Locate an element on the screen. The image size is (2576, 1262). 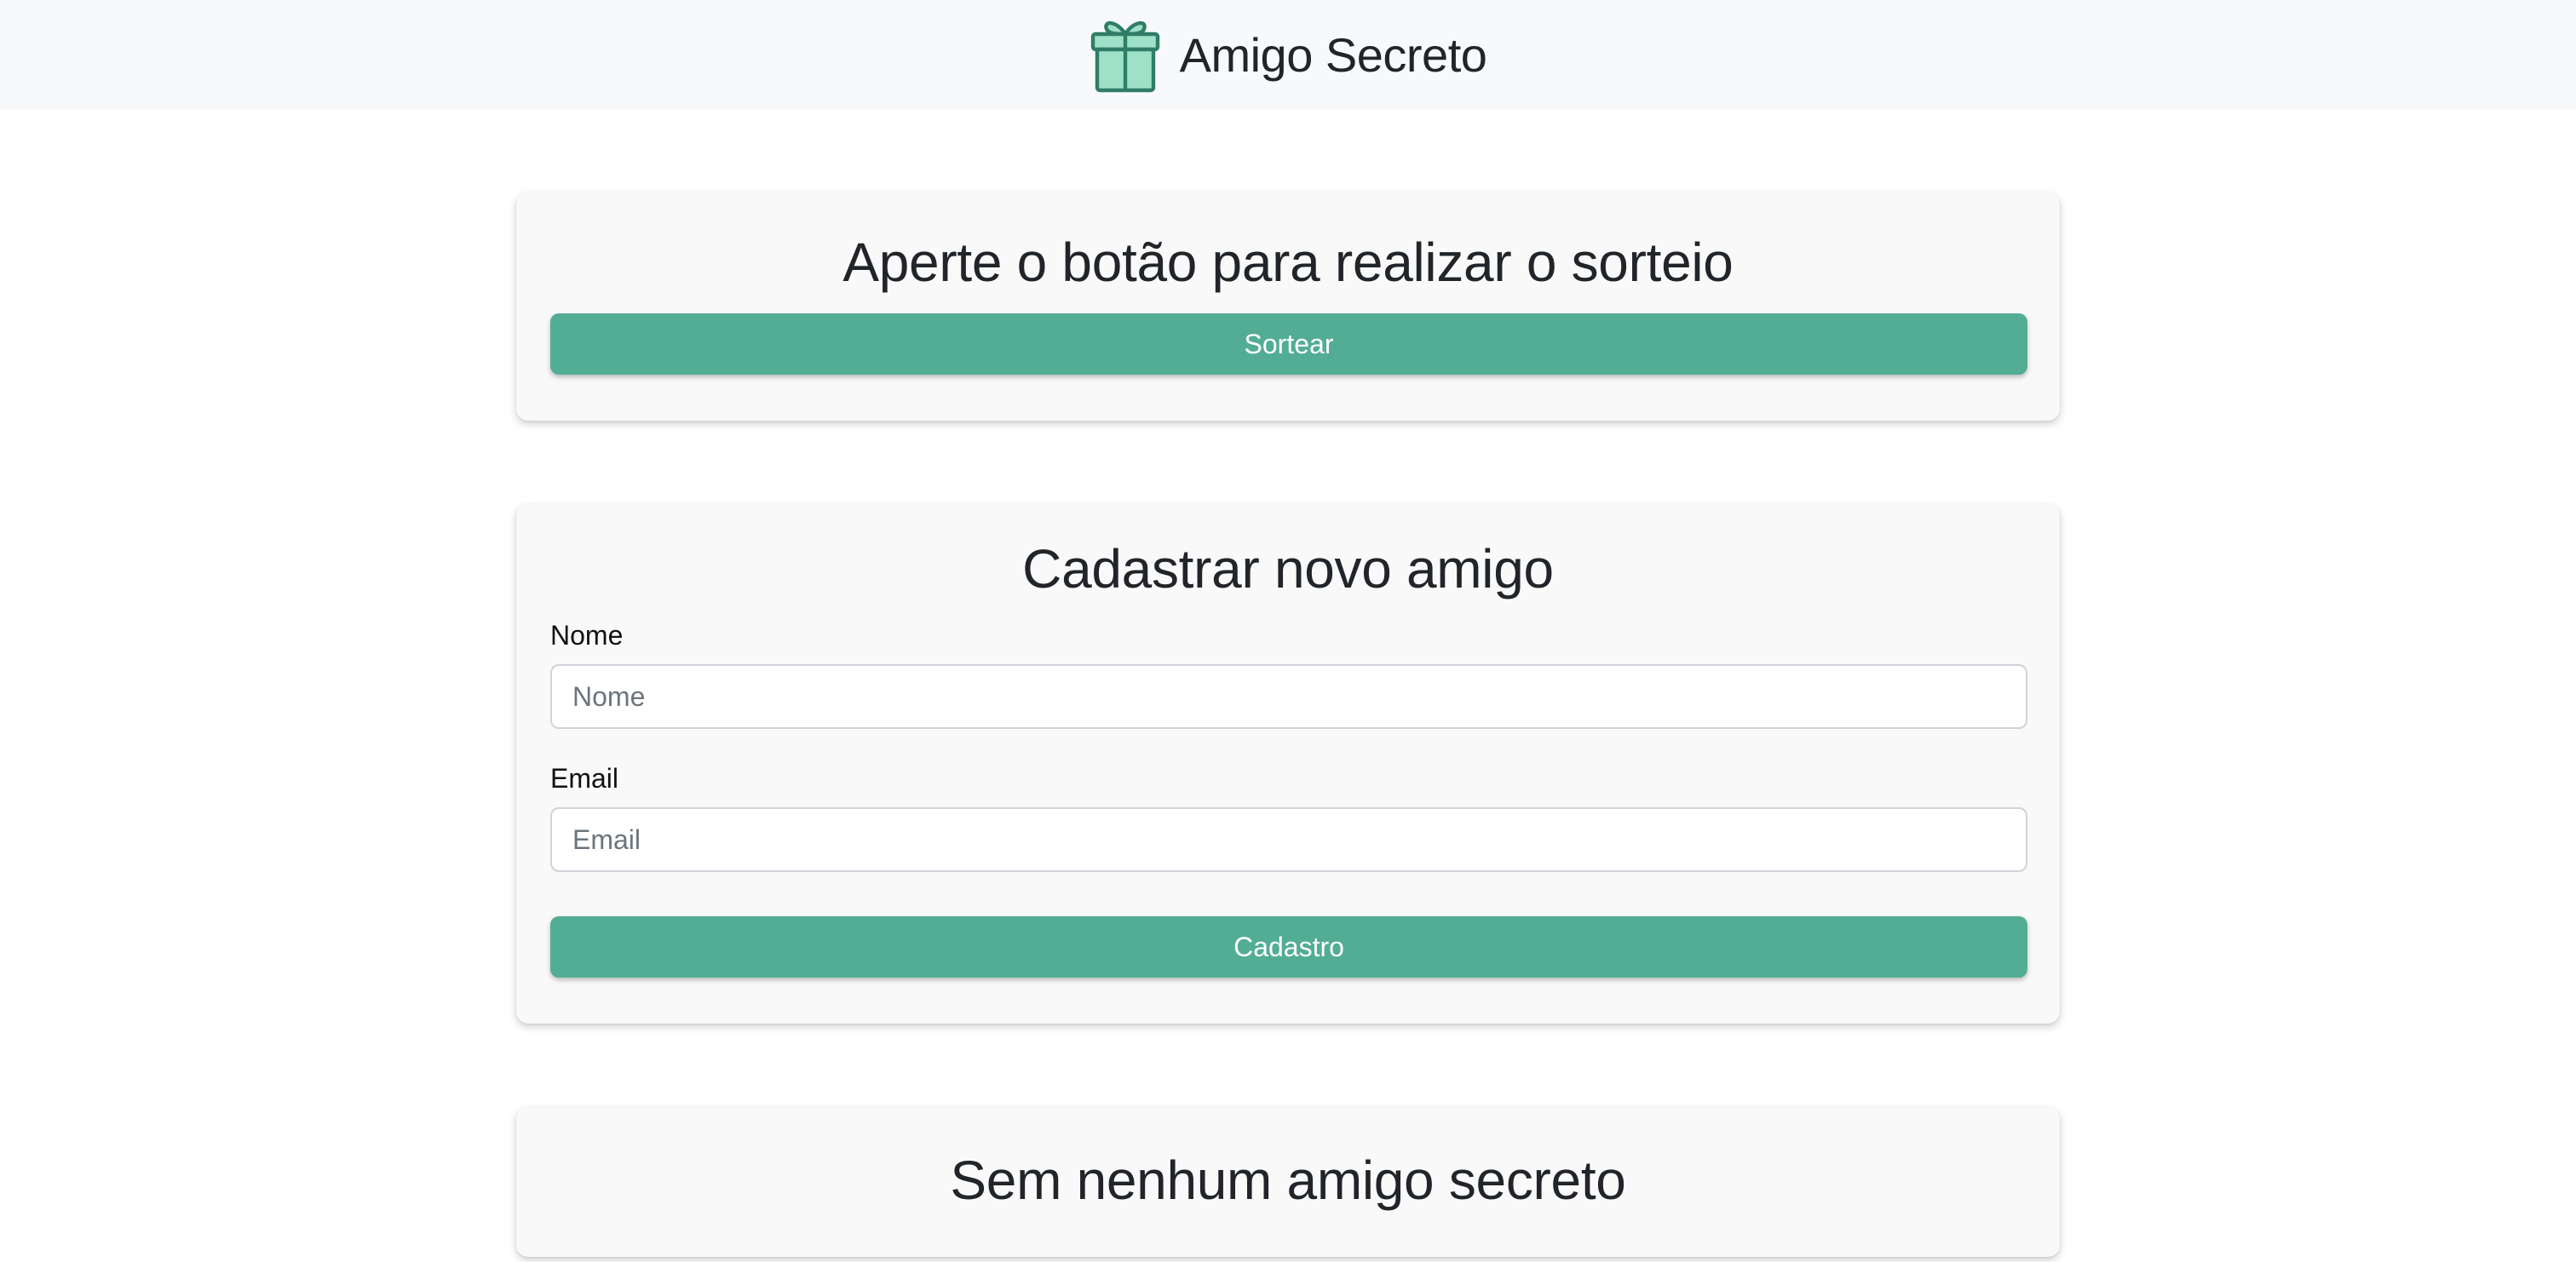
top-navbar: Amigo Secreto is located at coordinates (1288, 55).